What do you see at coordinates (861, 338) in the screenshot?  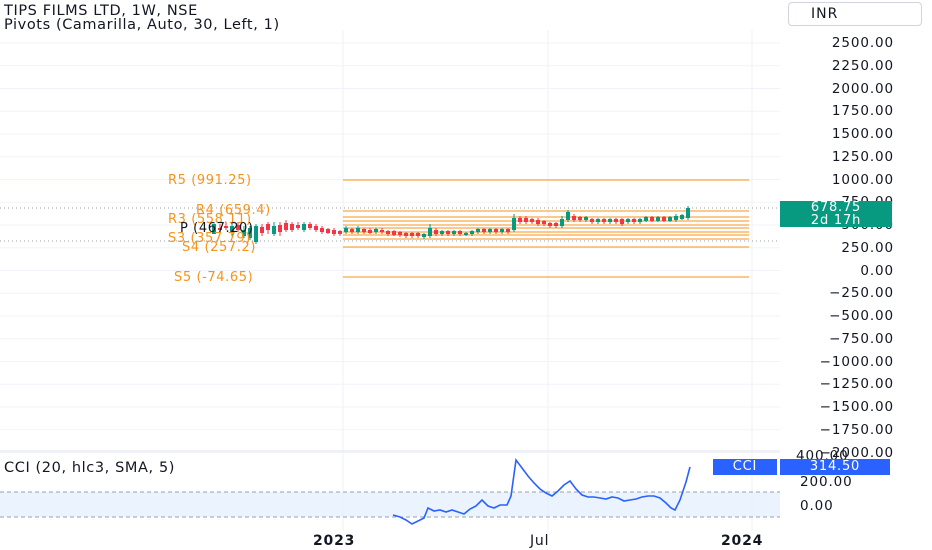 I see `price-axis-tick: −750.00` at bounding box center [861, 338].